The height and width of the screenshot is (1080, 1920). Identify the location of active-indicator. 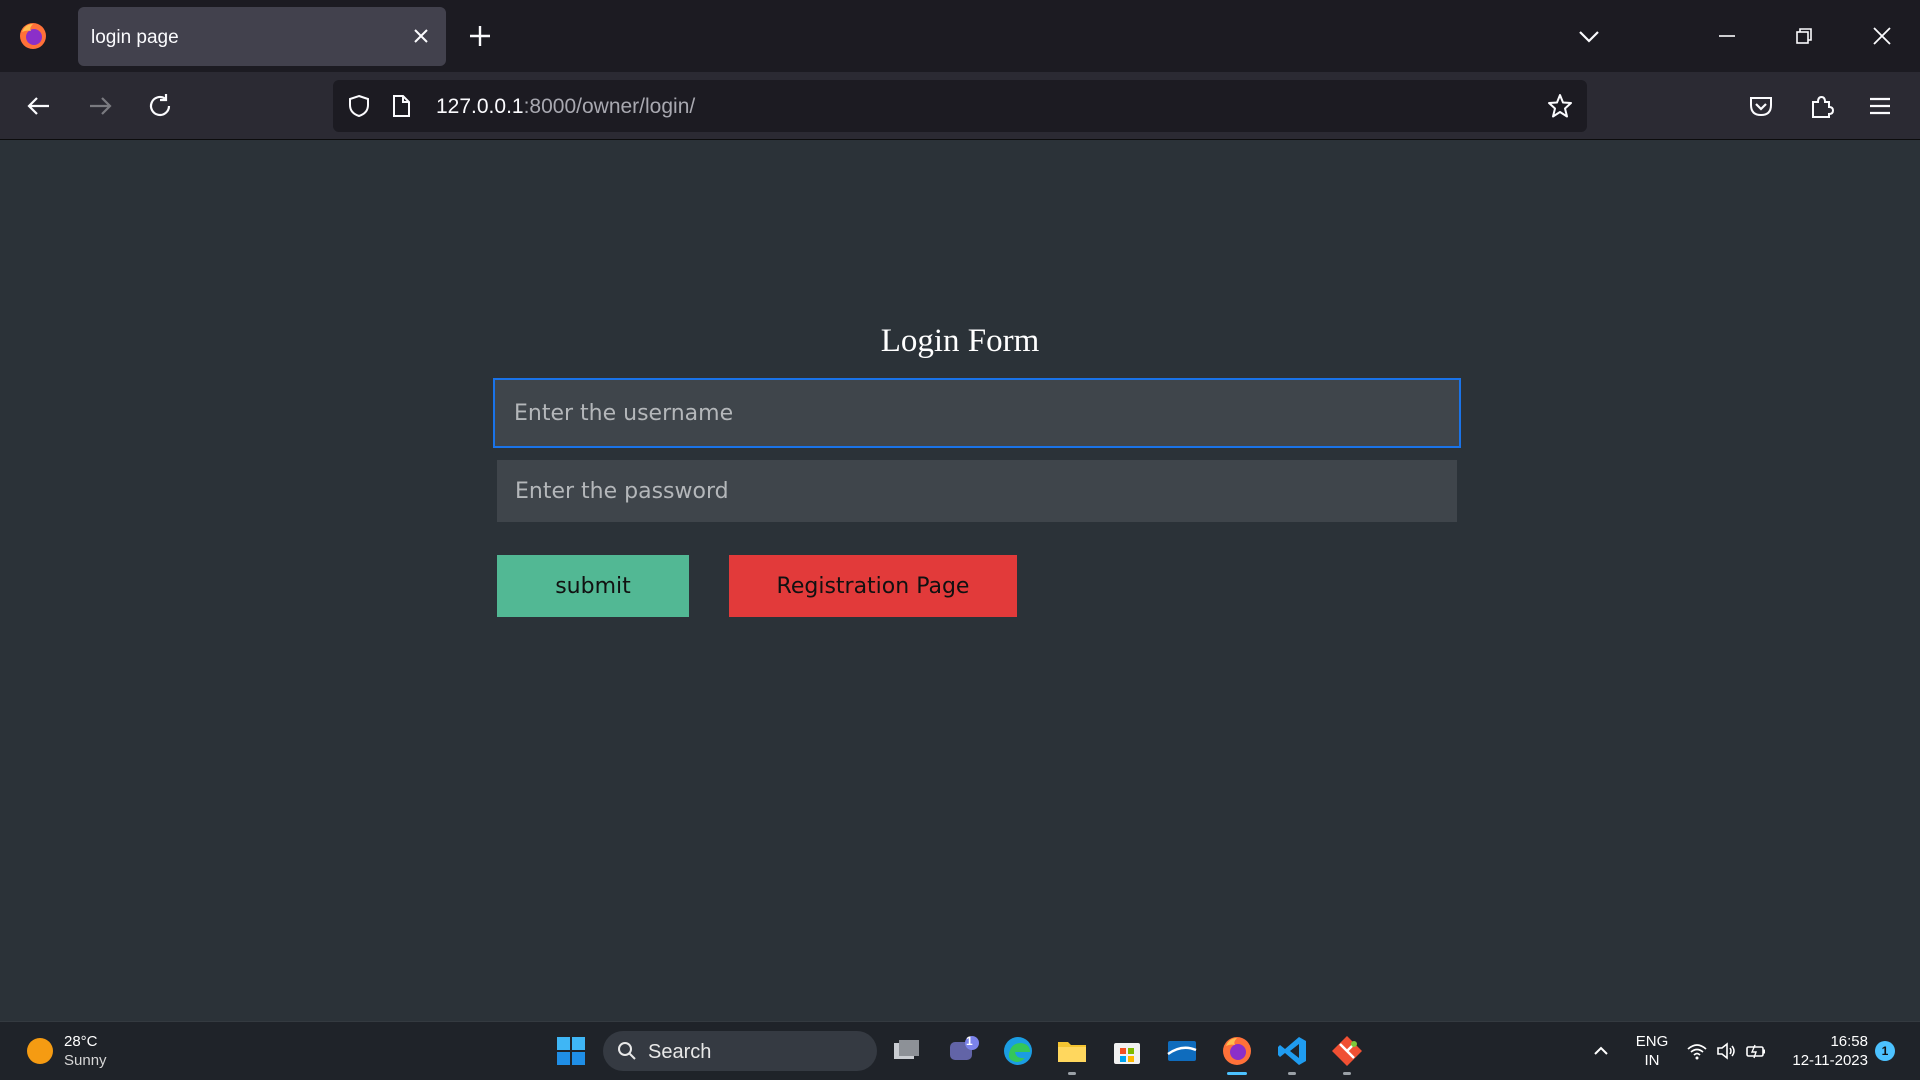
(1237, 1073).